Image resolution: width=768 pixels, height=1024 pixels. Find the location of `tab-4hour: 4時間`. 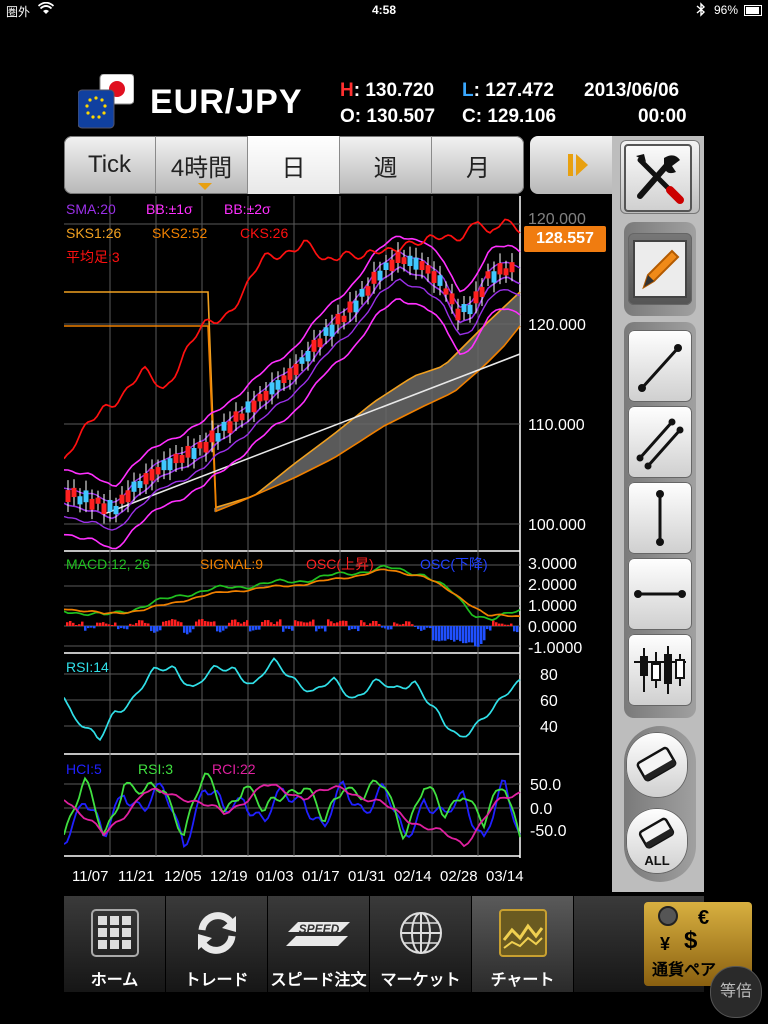

tab-4hour: 4時間 is located at coordinates (202, 165).